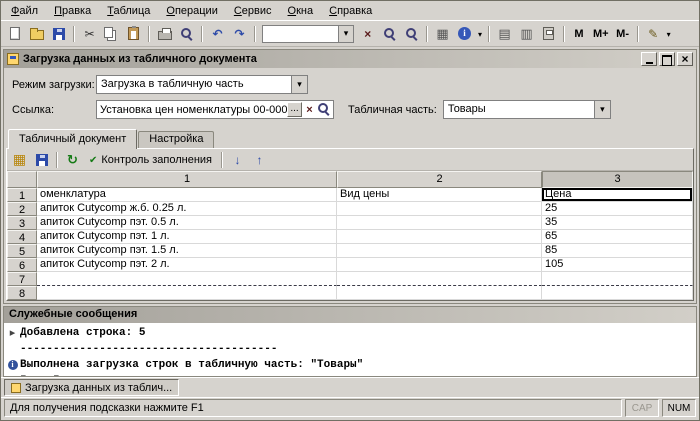 This screenshot has width=700, height=421. I want to click on undo-button, so click(217, 34).